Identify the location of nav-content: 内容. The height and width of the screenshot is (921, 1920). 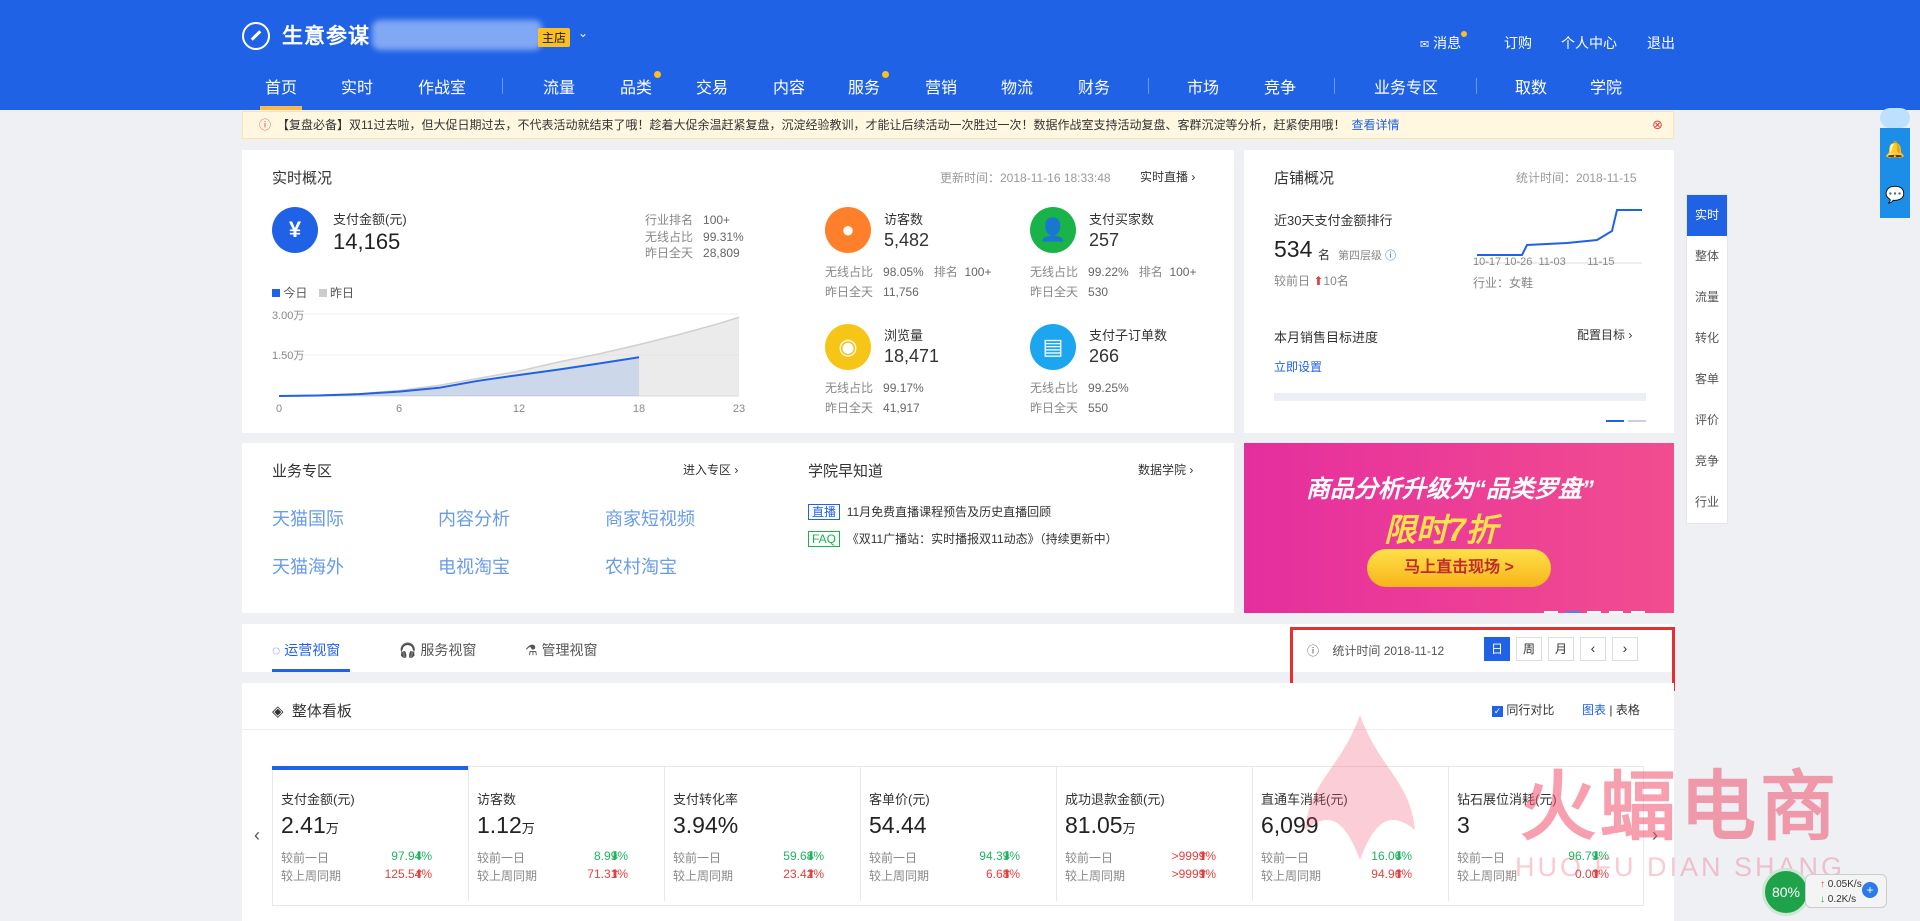
(789, 86).